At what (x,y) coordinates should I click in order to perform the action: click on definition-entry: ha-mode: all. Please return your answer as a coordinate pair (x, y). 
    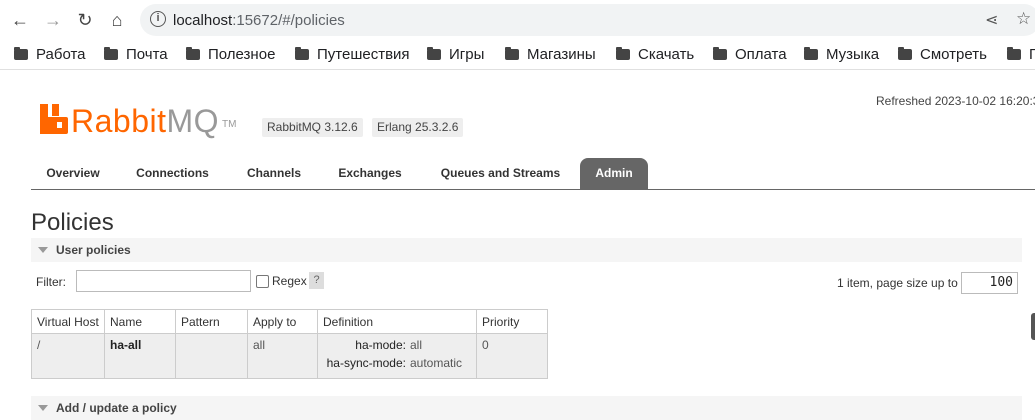
    Looking at the image, I should click on (397, 345).